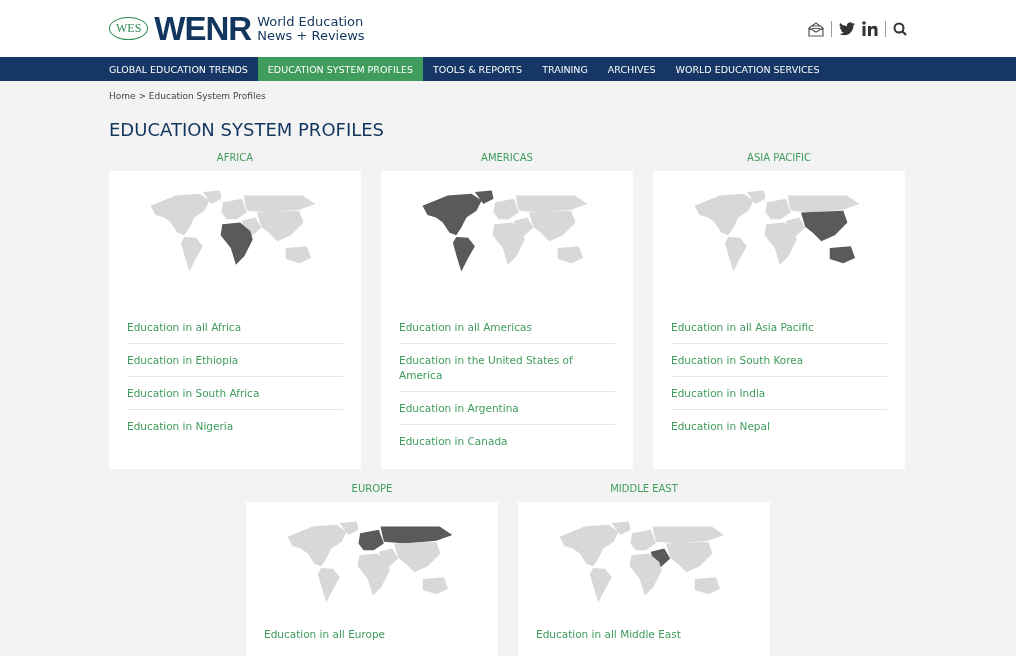  I want to click on nav-tab: TOOLS & REPORTS, so click(478, 69).